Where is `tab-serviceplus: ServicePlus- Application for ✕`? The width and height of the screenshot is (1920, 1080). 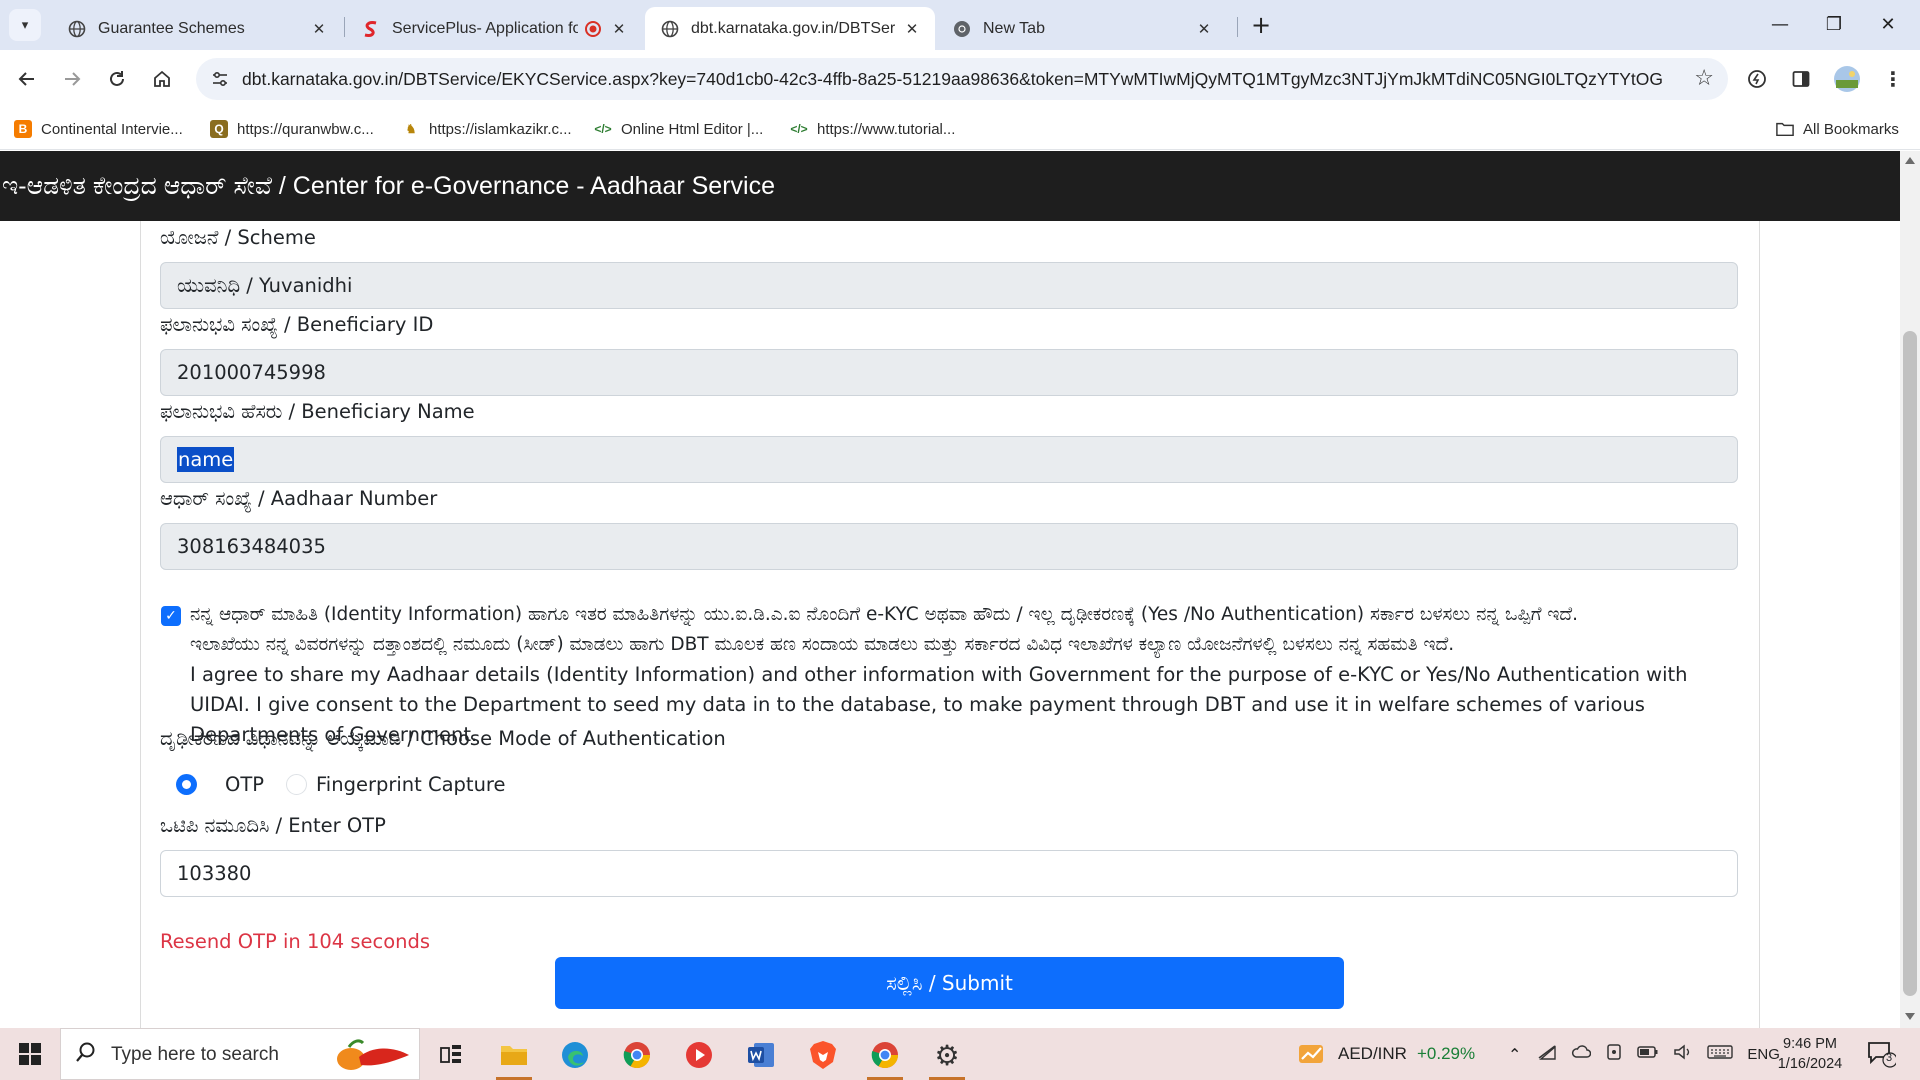
tab-serviceplus: ServicePlus- Application for ✕ is located at coordinates (494, 28).